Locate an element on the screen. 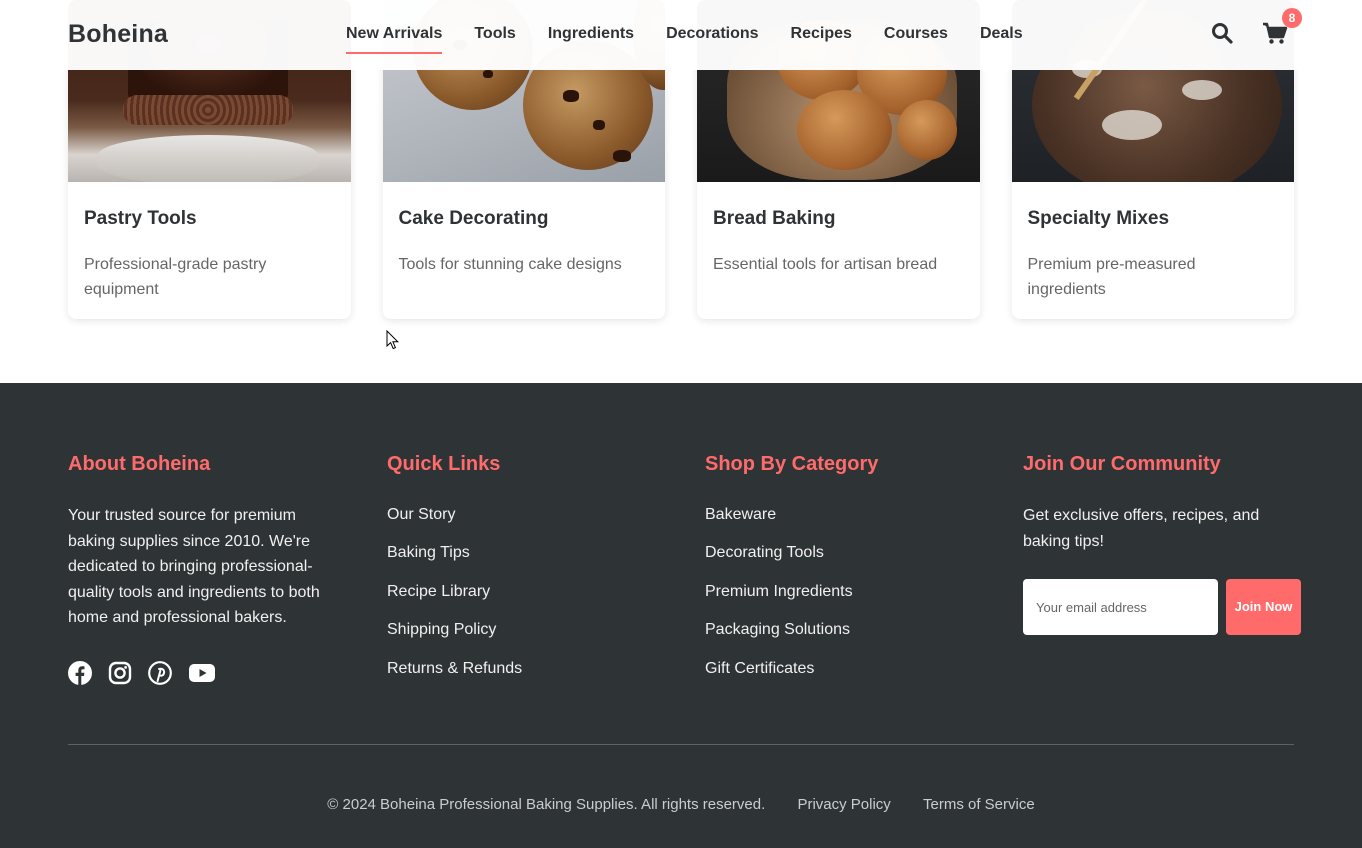 The width and height of the screenshot is (1362, 848). card-description: Tools for stunning cake designs is located at coordinates (510, 264).